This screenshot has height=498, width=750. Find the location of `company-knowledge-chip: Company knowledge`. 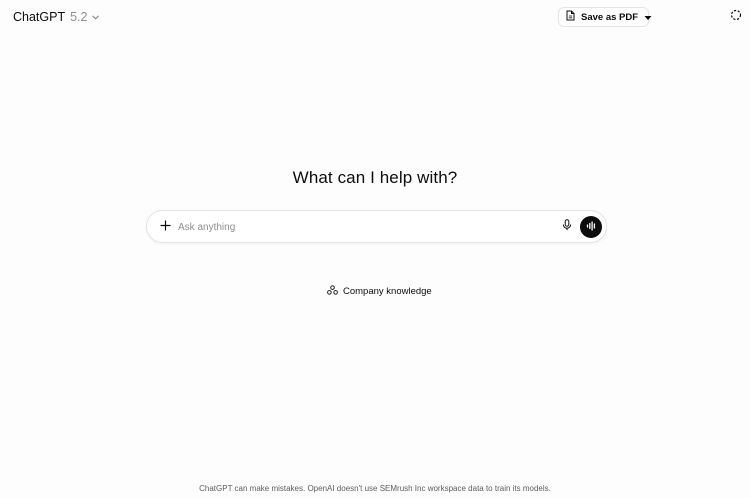

company-knowledge-chip: Company knowledge is located at coordinates (376, 291).